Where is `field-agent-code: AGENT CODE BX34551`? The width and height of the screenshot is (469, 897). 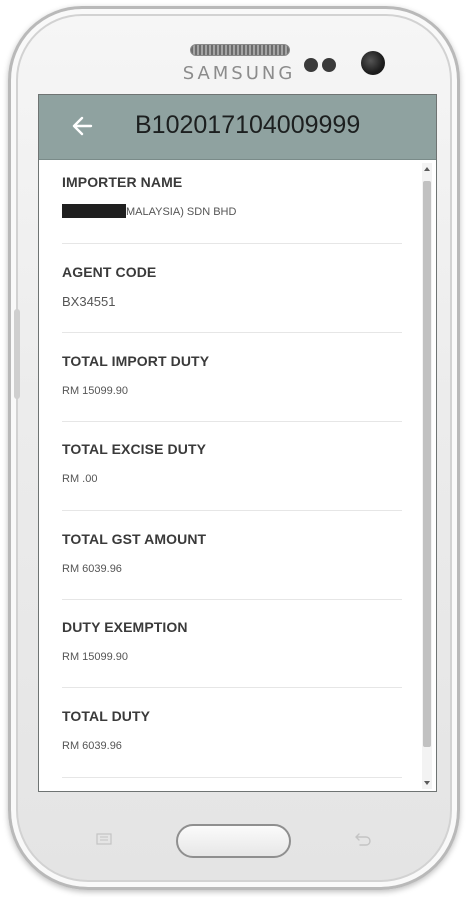 field-agent-code: AGENT CODE BX34551 is located at coordinates (232, 286).